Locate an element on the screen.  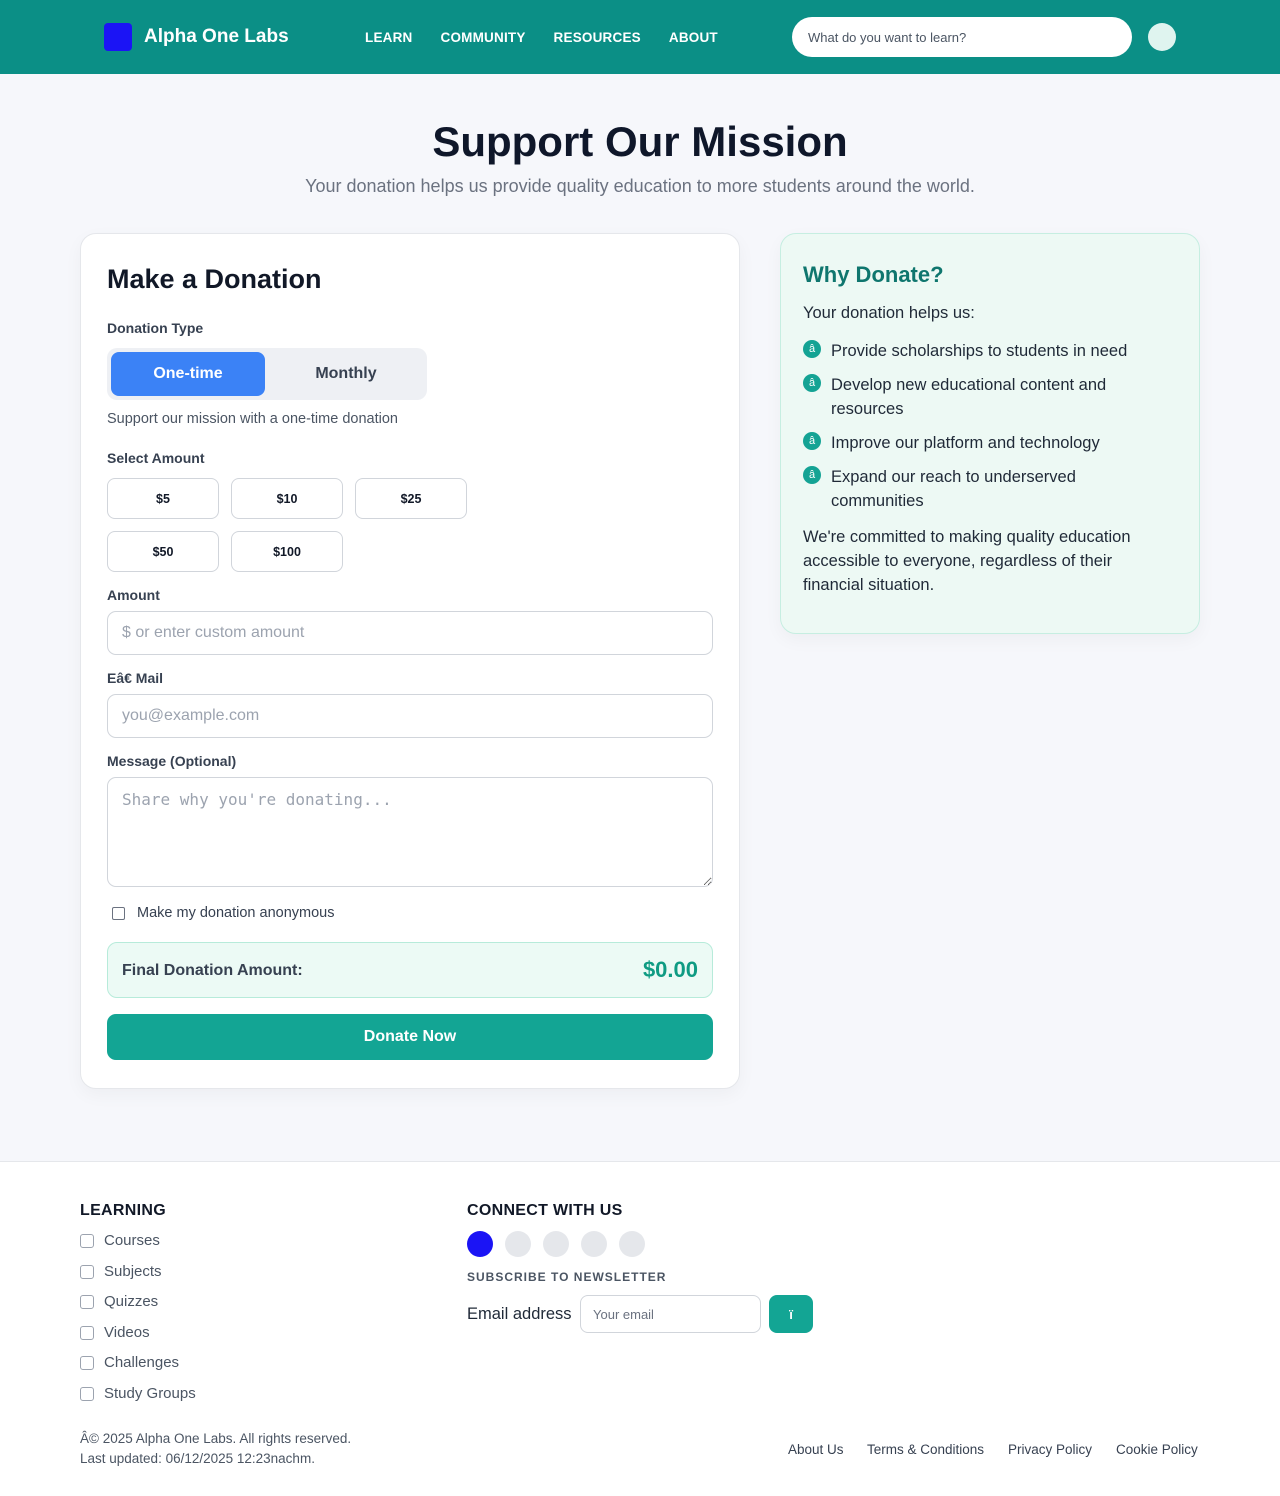
final-amount-box: Final Donation Amount: $0.00 is located at coordinates (410, 970).